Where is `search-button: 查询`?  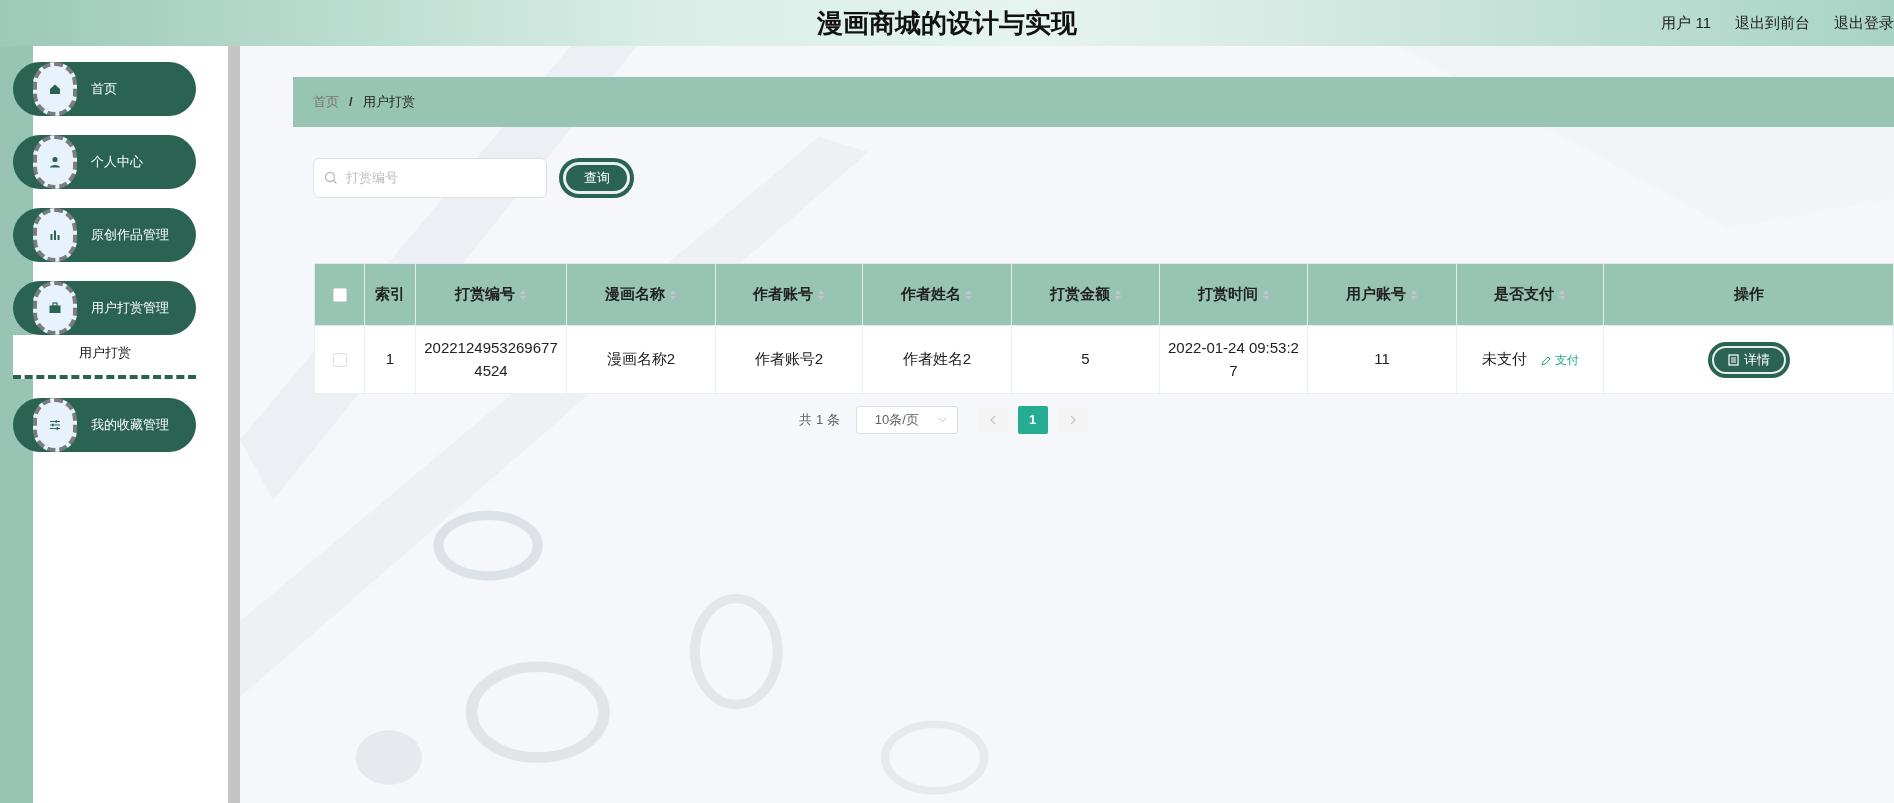
search-button: 查询 is located at coordinates (596, 178).